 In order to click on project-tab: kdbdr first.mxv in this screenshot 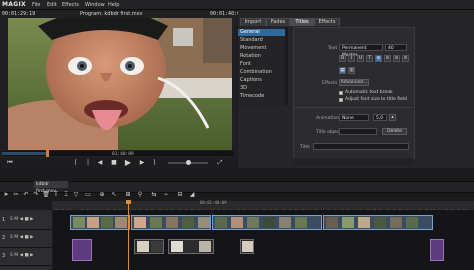, I will do `click(51, 187)`.